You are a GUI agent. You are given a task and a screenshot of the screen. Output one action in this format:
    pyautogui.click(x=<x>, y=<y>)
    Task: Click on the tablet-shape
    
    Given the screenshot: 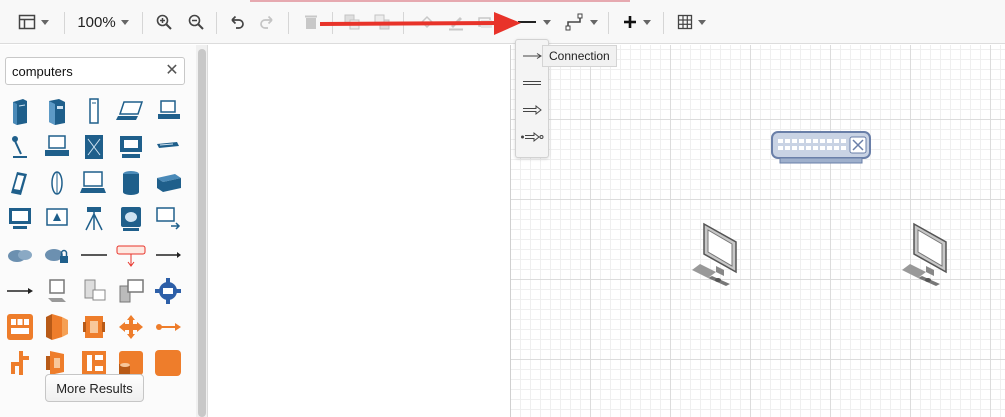 What is the action you would take?
    pyautogui.click(x=20, y=183)
    